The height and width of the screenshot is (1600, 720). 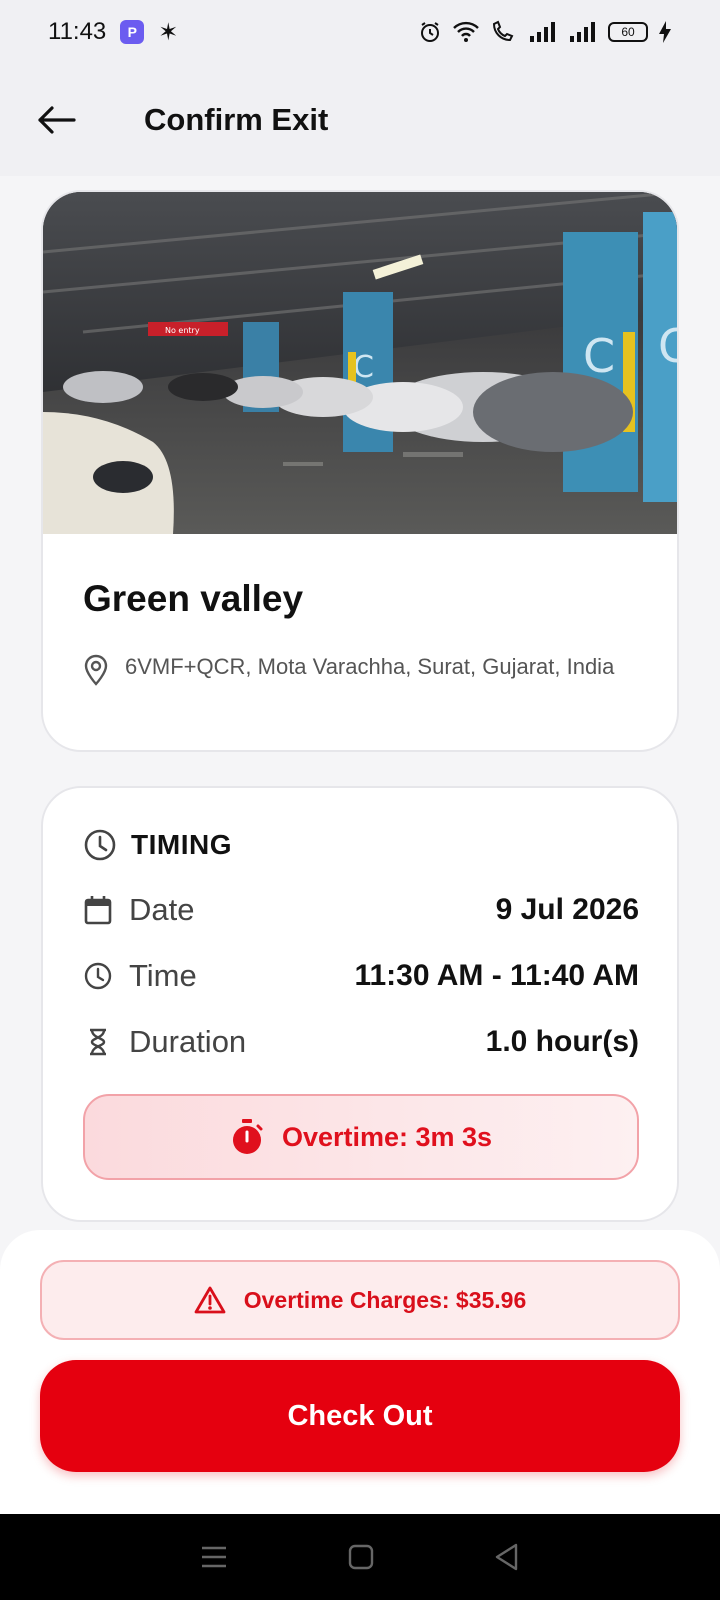 What do you see at coordinates (562, 1041) in the screenshot?
I see `duration-value: 1.0 hour(s)` at bounding box center [562, 1041].